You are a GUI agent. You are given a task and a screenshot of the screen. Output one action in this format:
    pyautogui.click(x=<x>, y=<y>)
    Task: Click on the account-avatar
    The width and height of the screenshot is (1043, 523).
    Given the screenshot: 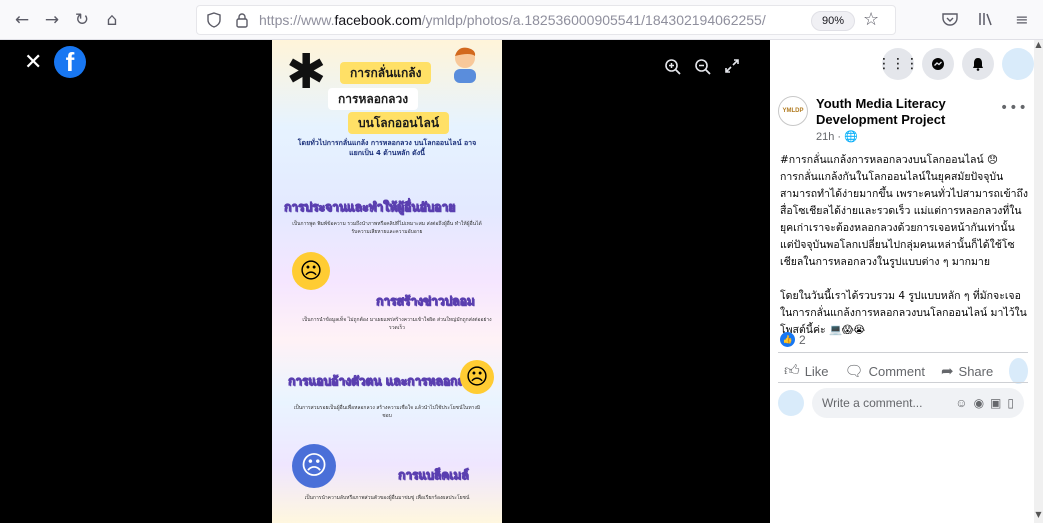 What is the action you would take?
    pyautogui.click(x=1018, y=64)
    